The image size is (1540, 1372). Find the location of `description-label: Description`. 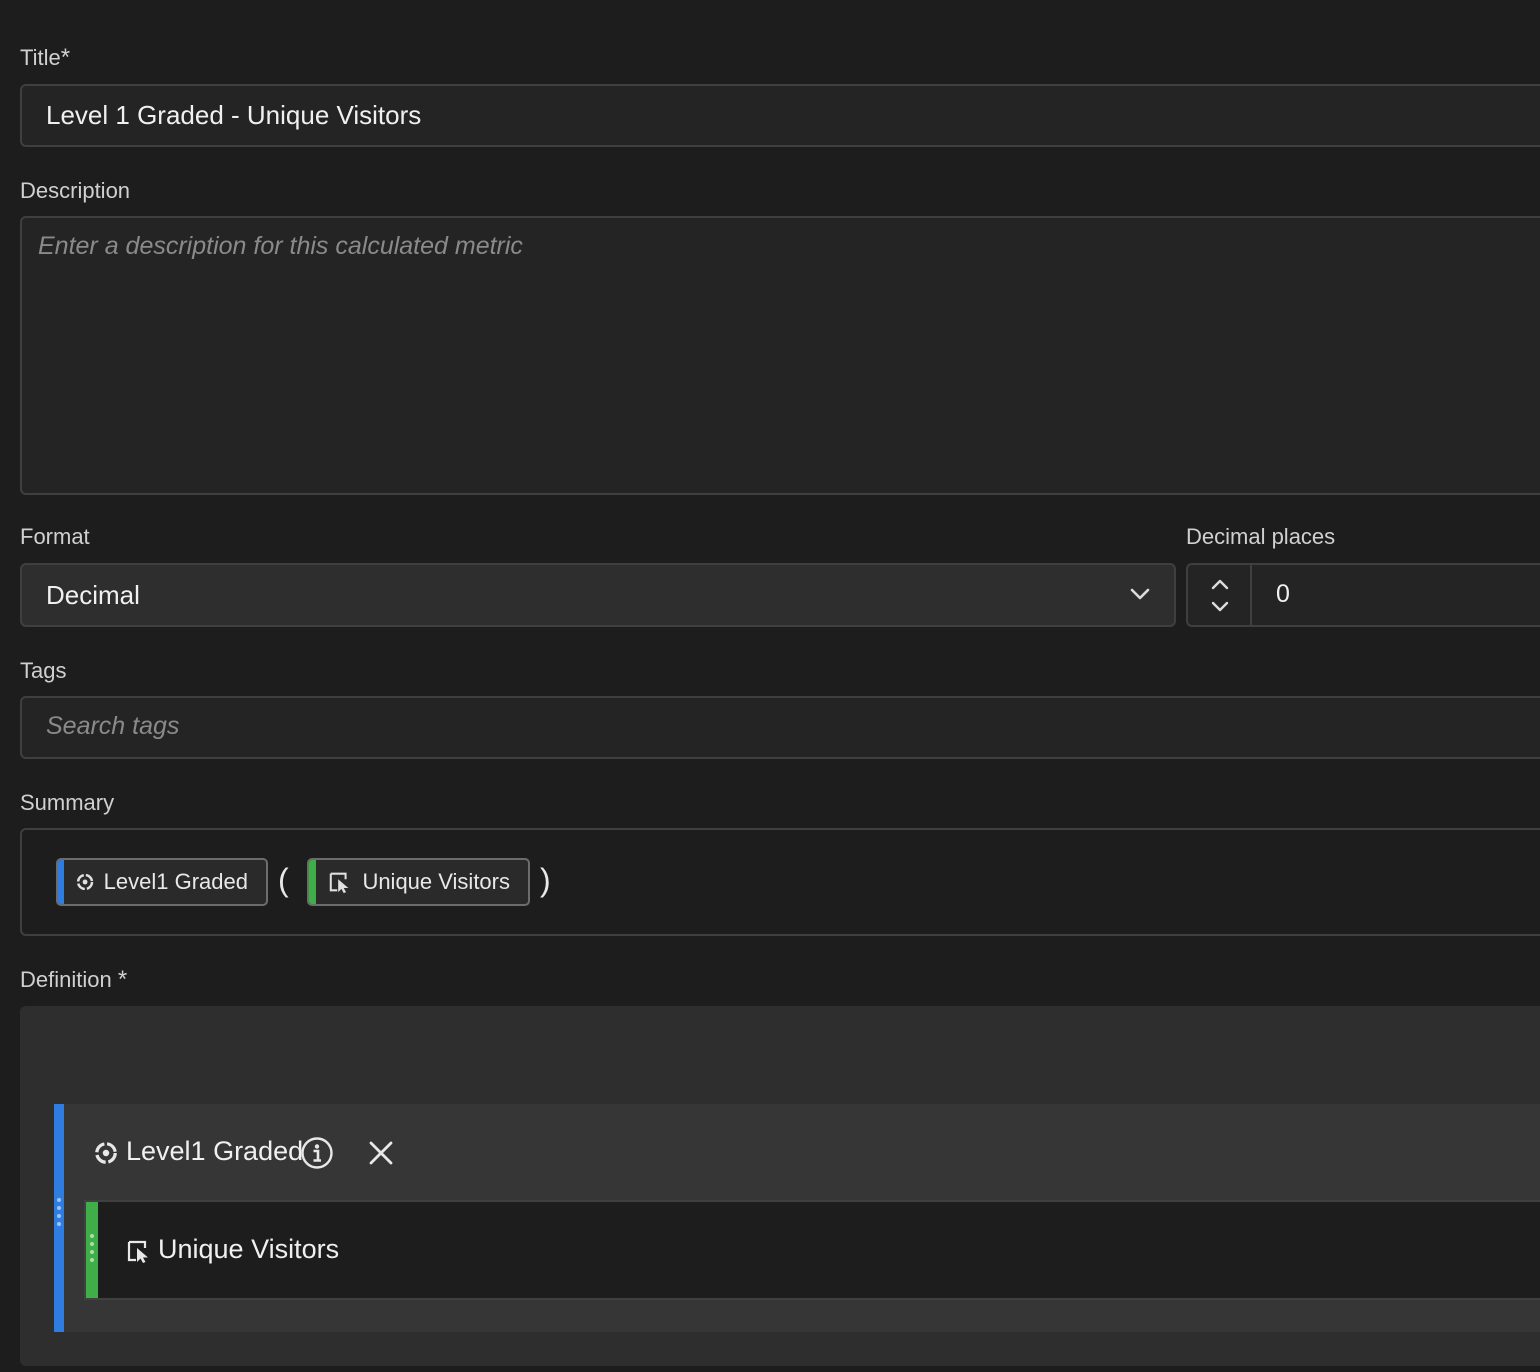

description-label: Description is located at coordinates (75, 190).